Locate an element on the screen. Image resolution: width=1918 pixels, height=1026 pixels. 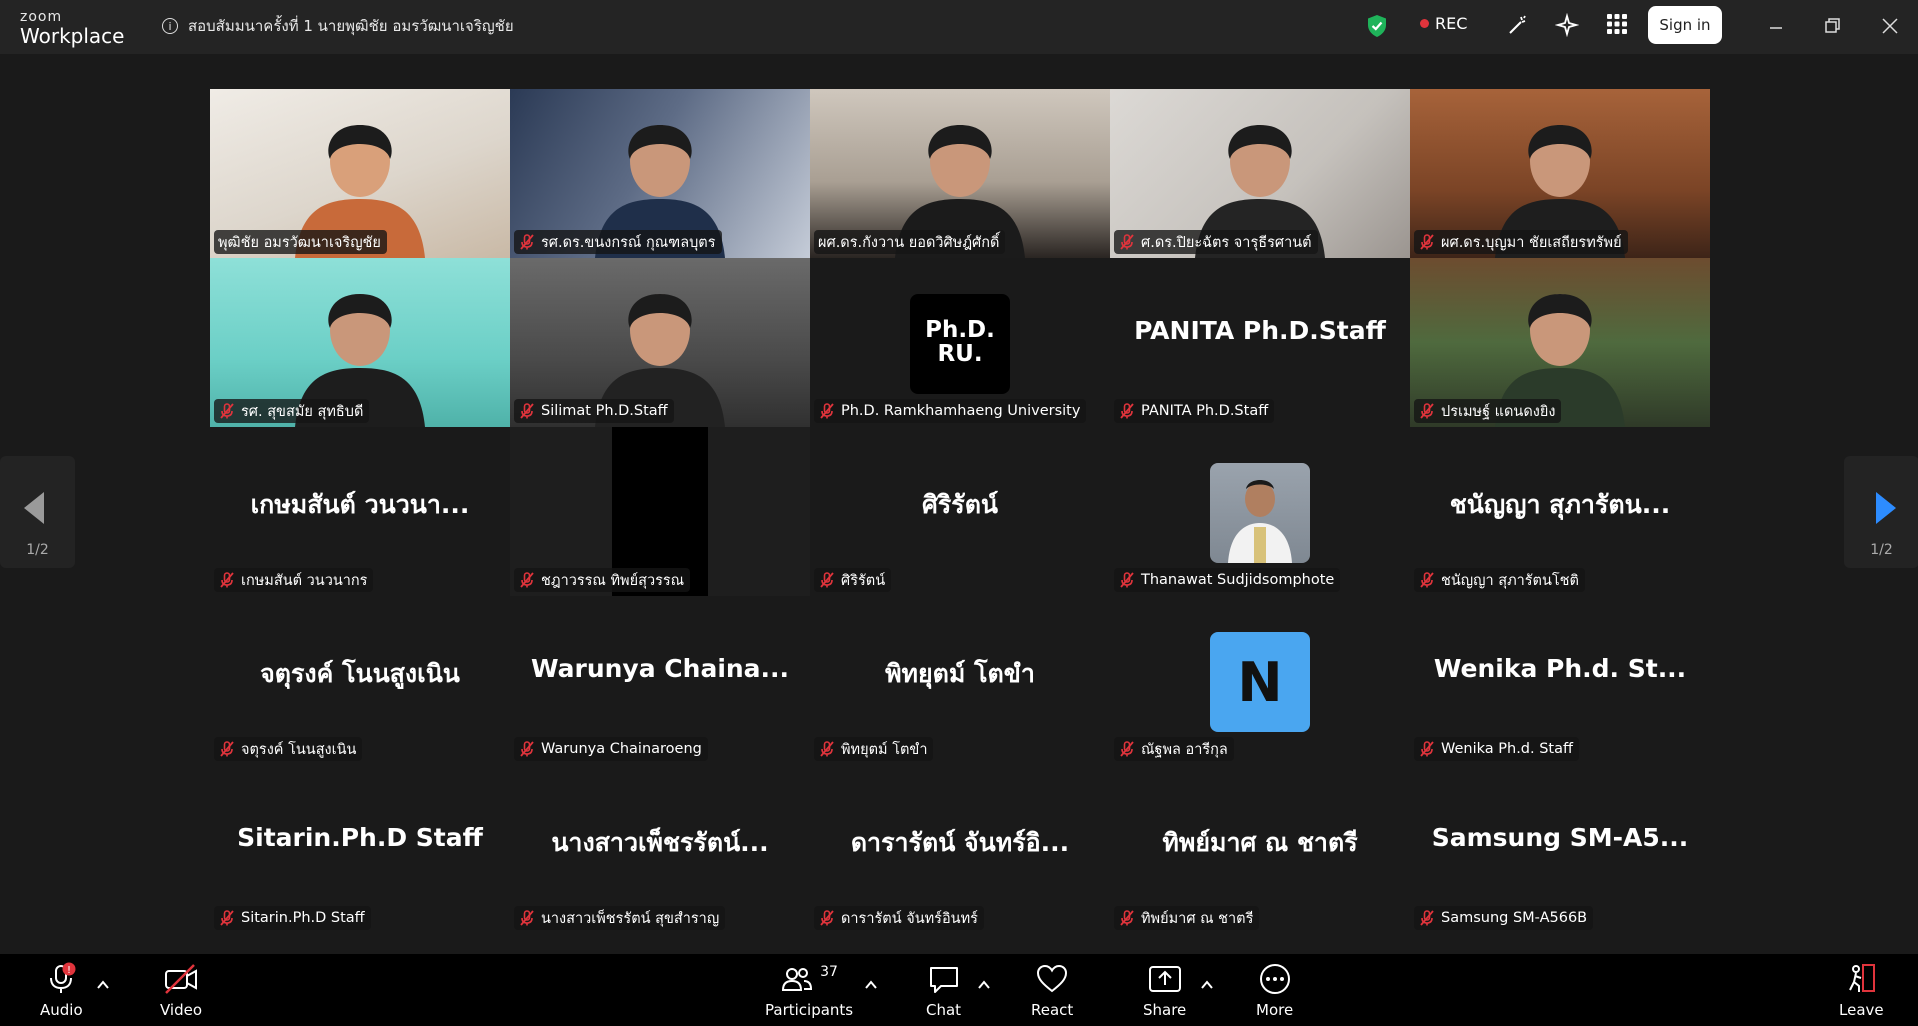
logo-text: Ph.D. RU. is located at coordinates (960, 342).